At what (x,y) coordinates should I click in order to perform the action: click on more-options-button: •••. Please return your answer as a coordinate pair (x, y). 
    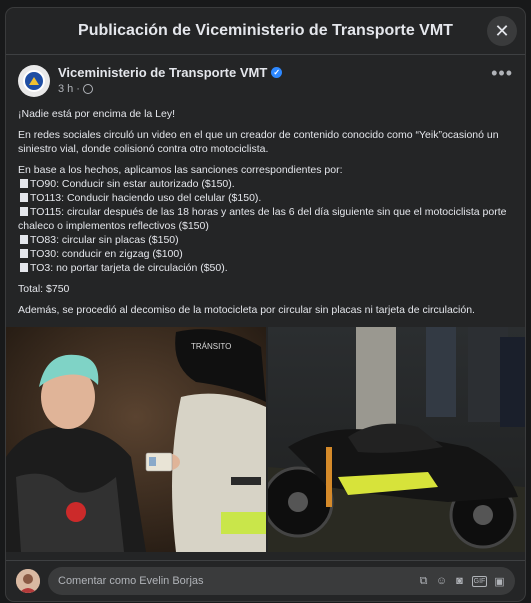
    Looking at the image, I should click on (502, 73).